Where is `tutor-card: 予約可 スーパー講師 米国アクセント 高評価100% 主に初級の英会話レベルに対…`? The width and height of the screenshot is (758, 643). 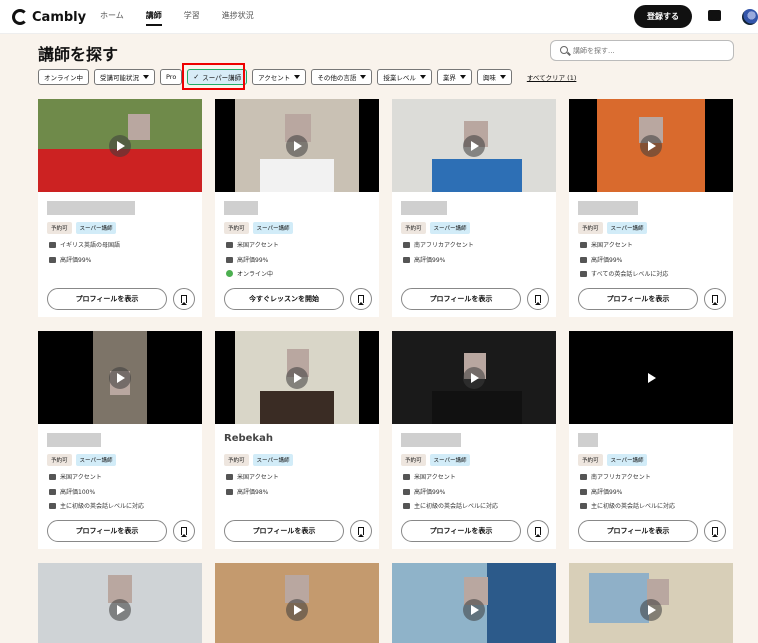
tutor-card: 予約可 スーパー講師 米国アクセント 高評価100% 主に初級の英会話レベルに対… is located at coordinates (120, 440).